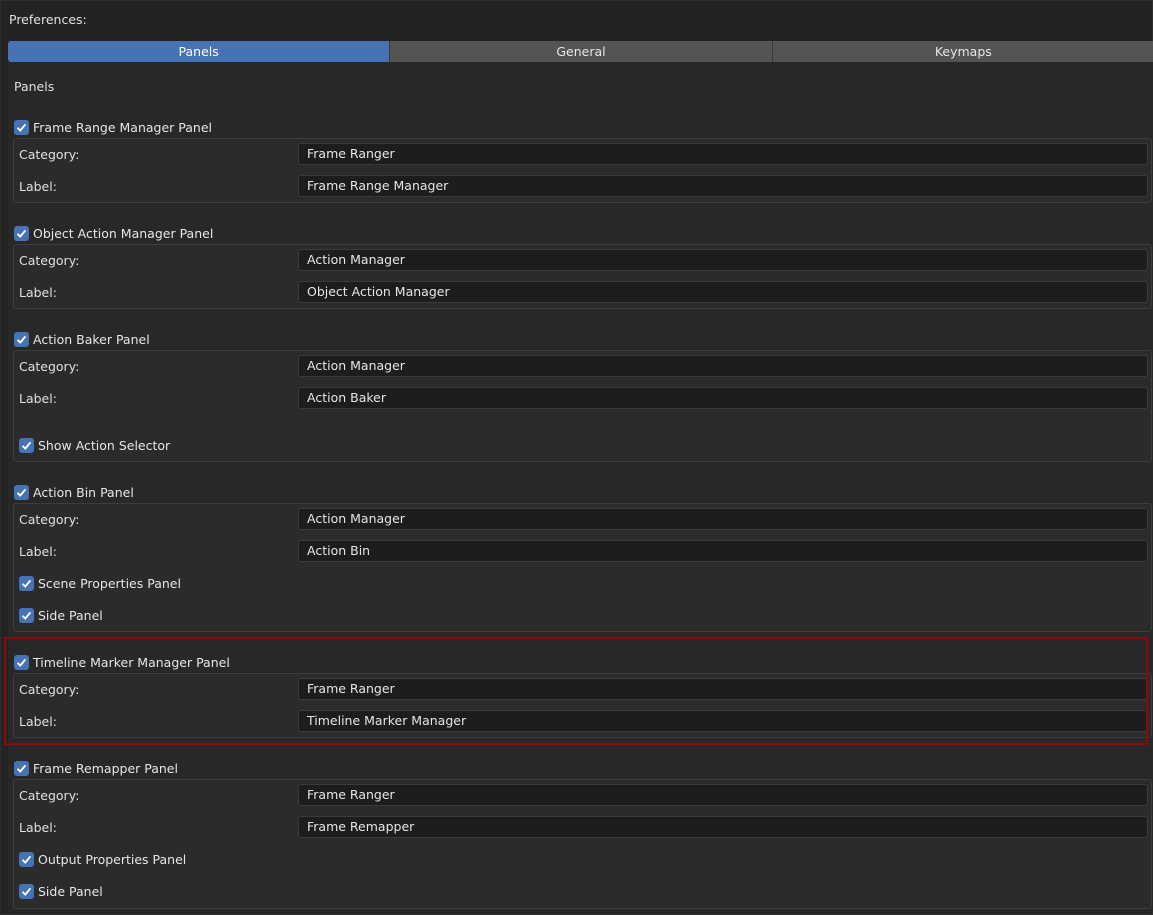 The image size is (1153, 915). I want to click on window-title: Preferences:, so click(48, 19).